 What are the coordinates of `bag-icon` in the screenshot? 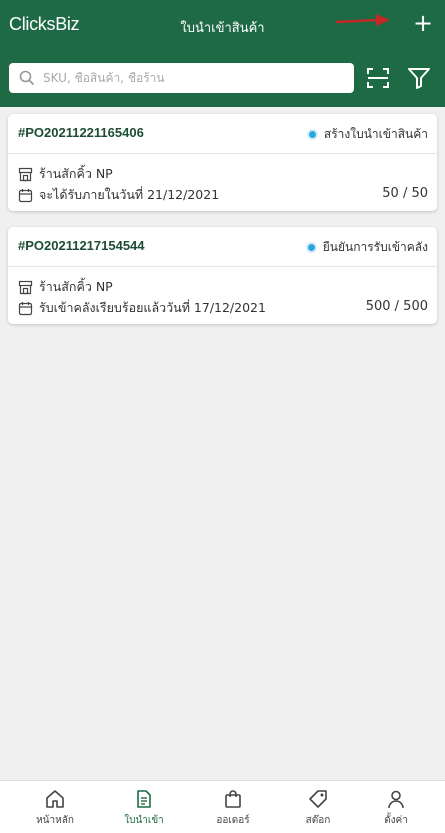 It's located at (233, 799).